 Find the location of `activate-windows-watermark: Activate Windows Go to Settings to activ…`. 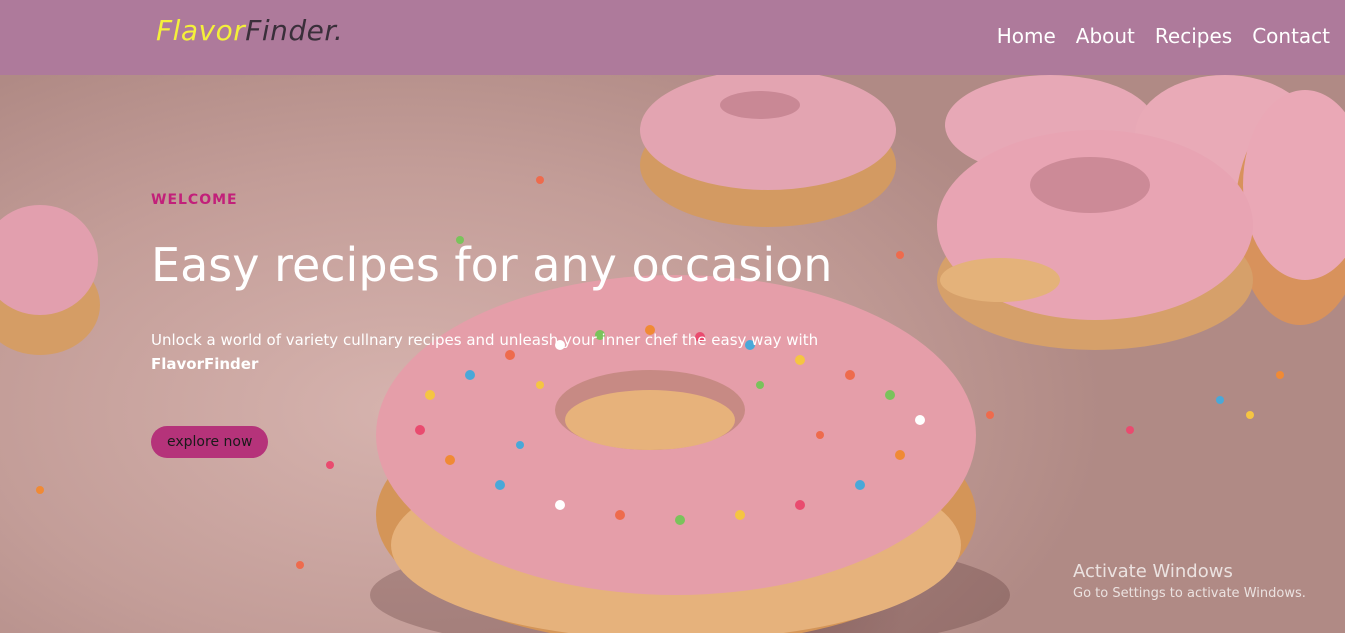

activate-windows-watermark: Activate Windows Go to Settings to activ… is located at coordinates (1189, 581).